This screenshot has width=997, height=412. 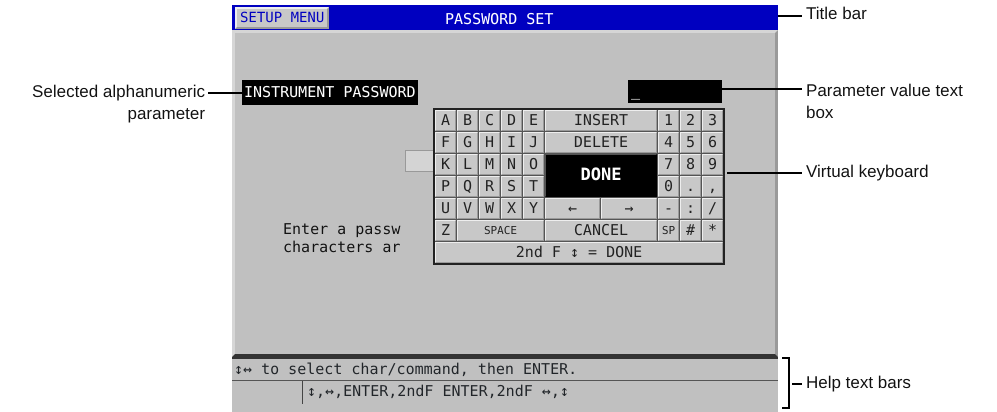 I want to click on keyboard-key: Q, so click(x=467, y=186).